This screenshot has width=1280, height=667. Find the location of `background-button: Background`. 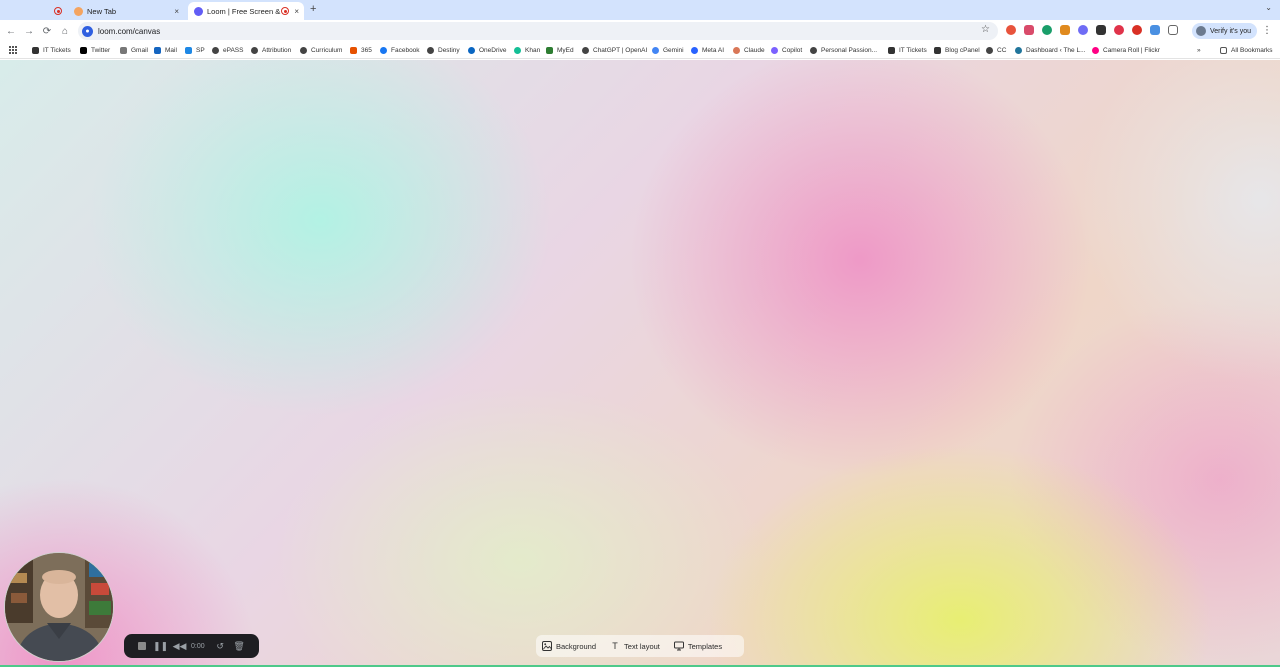

background-button: Background is located at coordinates (569, 646).